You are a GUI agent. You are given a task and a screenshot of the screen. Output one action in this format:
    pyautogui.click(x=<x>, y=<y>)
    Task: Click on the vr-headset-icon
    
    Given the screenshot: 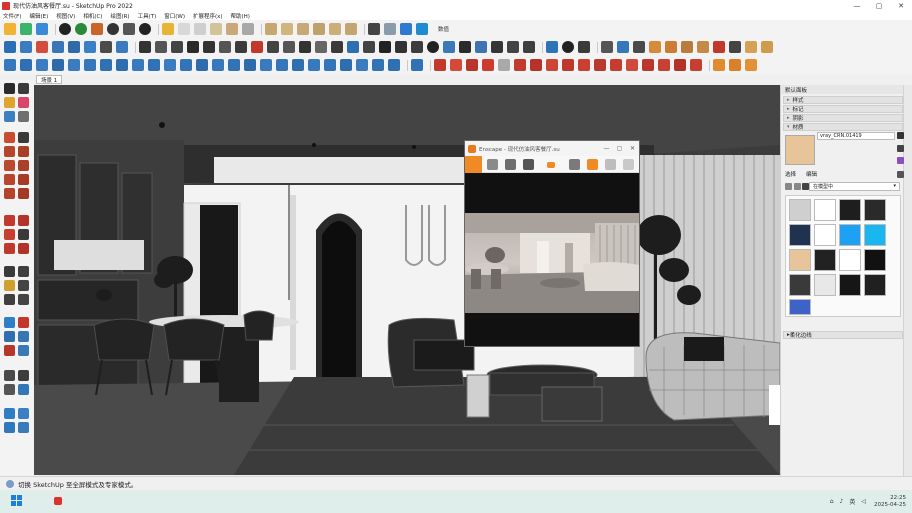 What is the action you would take?
    pyautogui.click(x=592, y=164)
    